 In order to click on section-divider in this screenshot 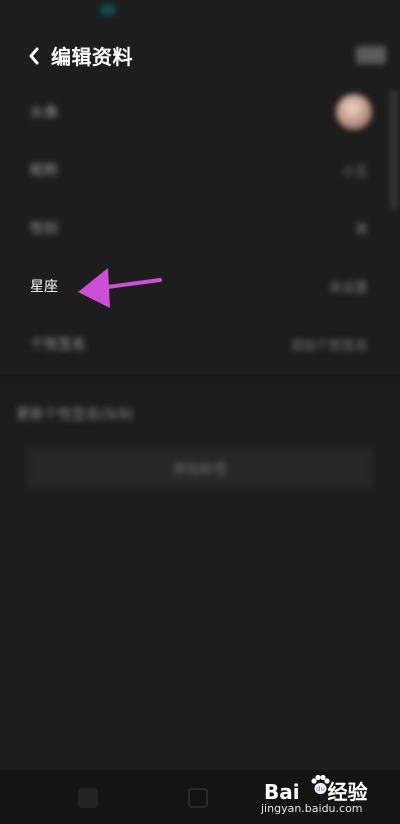, I will do `click(200, 379)`.